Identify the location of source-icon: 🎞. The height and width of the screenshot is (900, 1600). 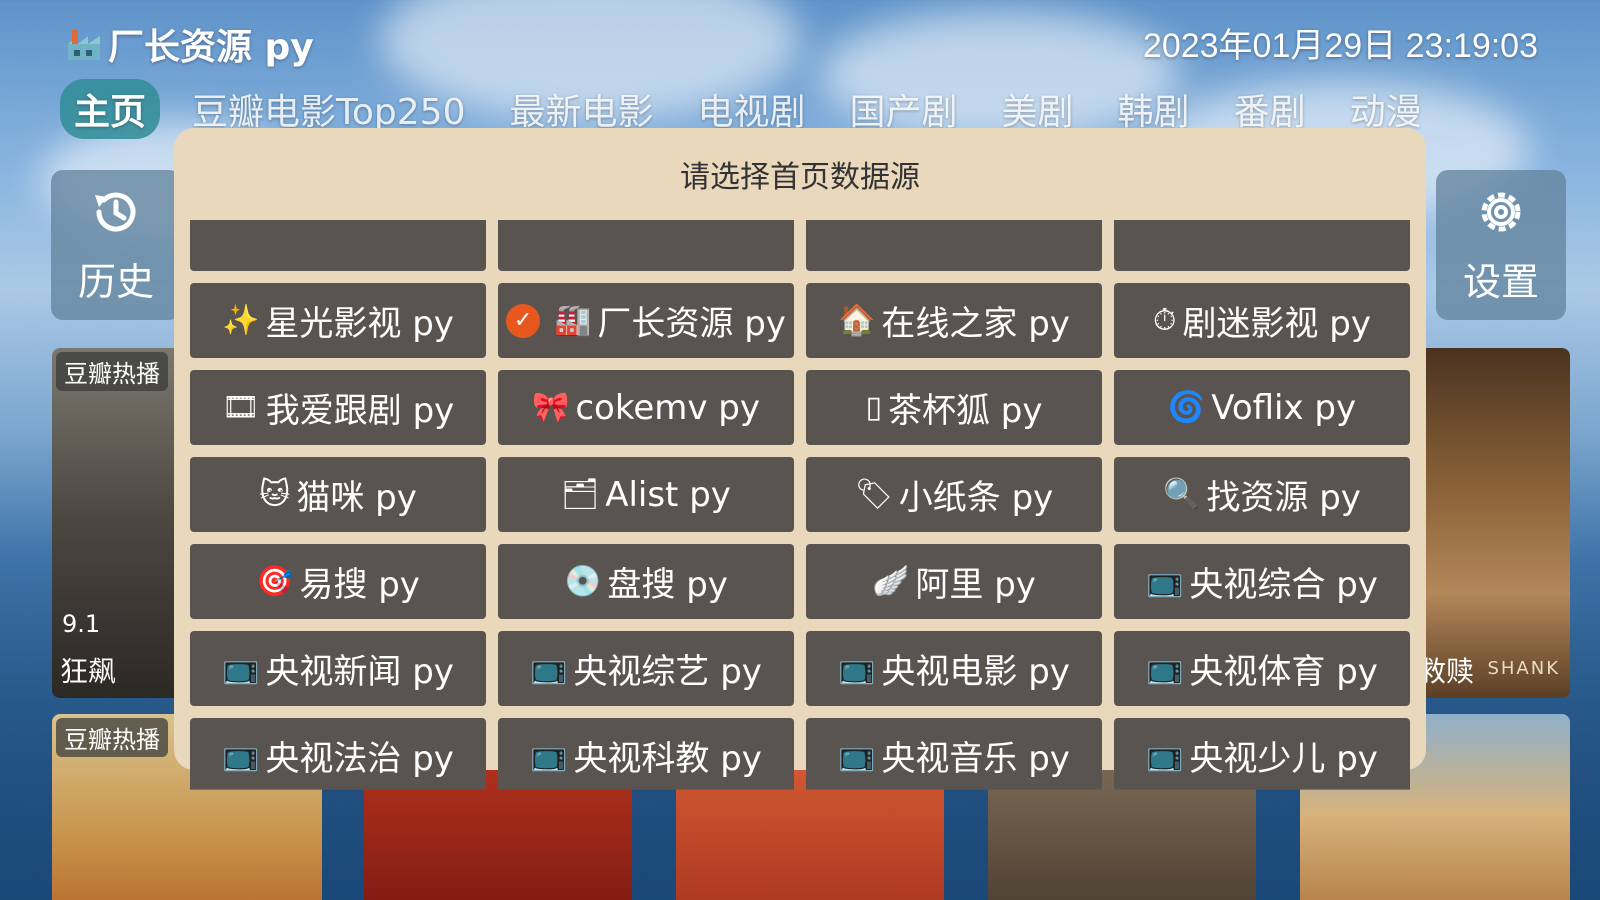
(240, 407).